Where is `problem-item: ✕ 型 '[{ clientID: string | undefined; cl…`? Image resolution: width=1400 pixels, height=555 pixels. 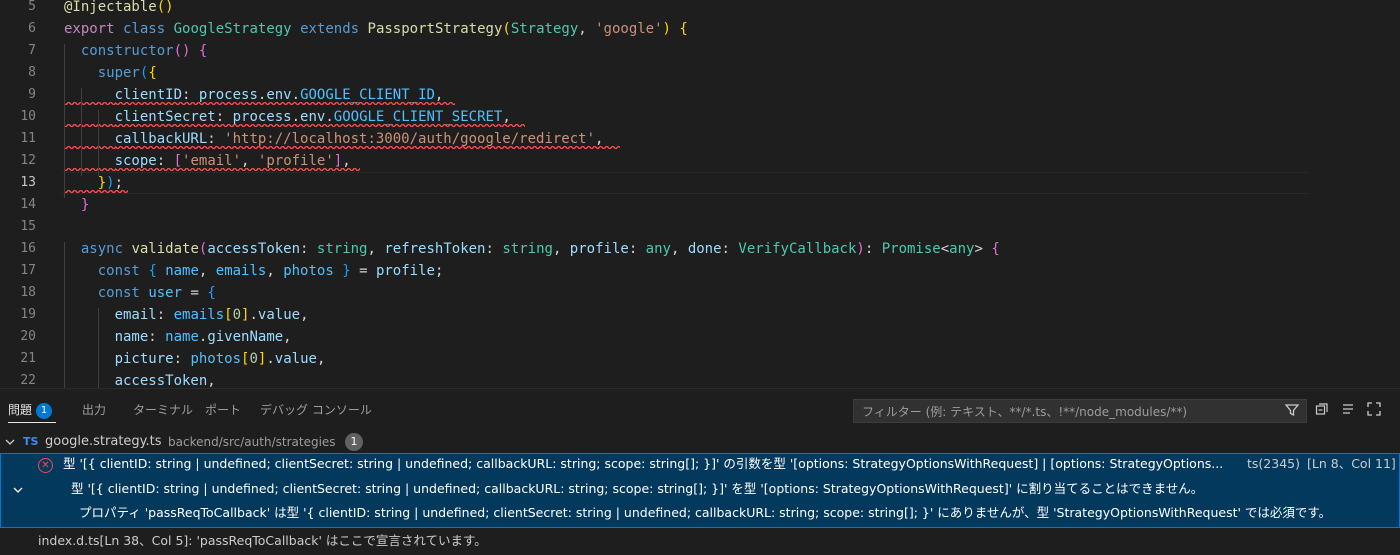
problem-item: ✕ 型 '[{ clientID: string | undefined; cl… is located at coordinates (700, 490).